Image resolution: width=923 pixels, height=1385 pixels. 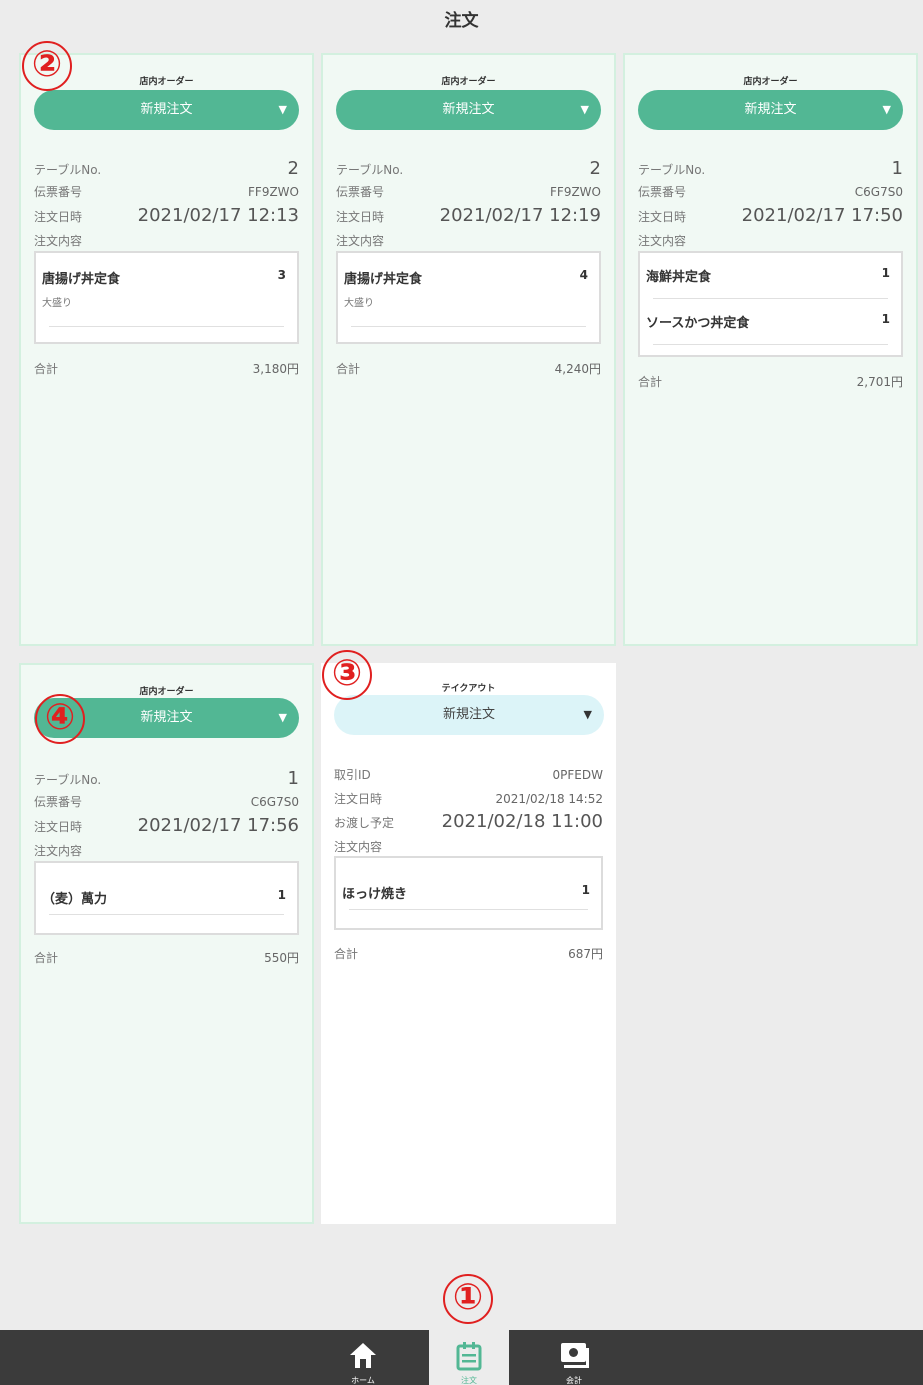 What do you see at coordinates (363, 1380) in the screenshot?
I see `nav-label: ホーム` at bounding box center [363, 1380].